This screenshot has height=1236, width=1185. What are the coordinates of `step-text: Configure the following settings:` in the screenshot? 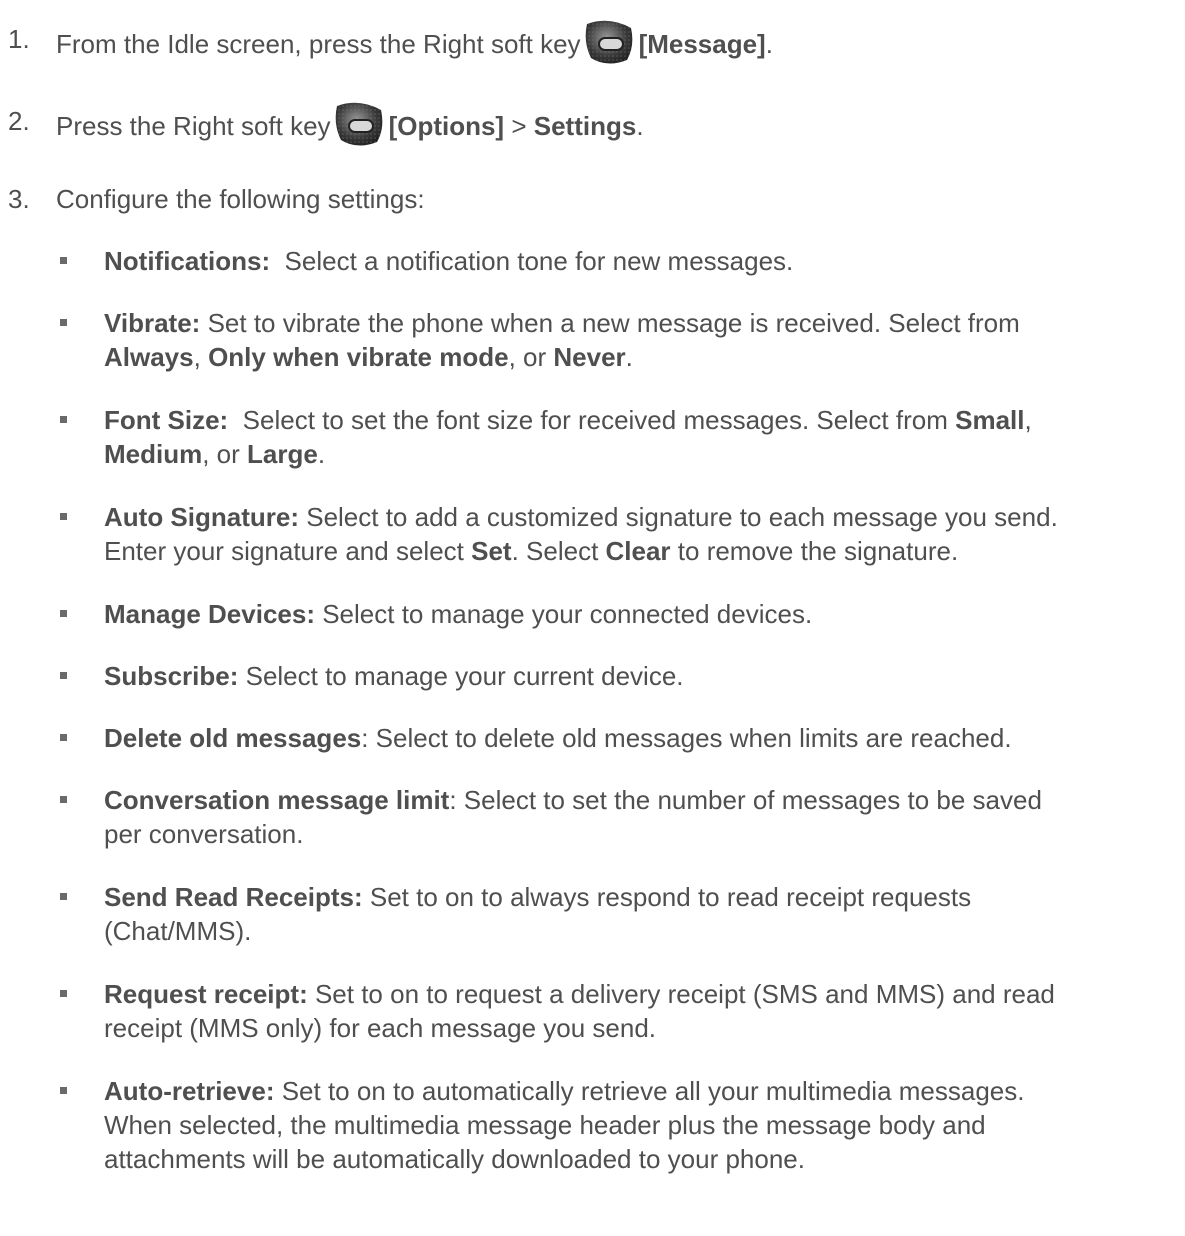 It's located at (240, 199).